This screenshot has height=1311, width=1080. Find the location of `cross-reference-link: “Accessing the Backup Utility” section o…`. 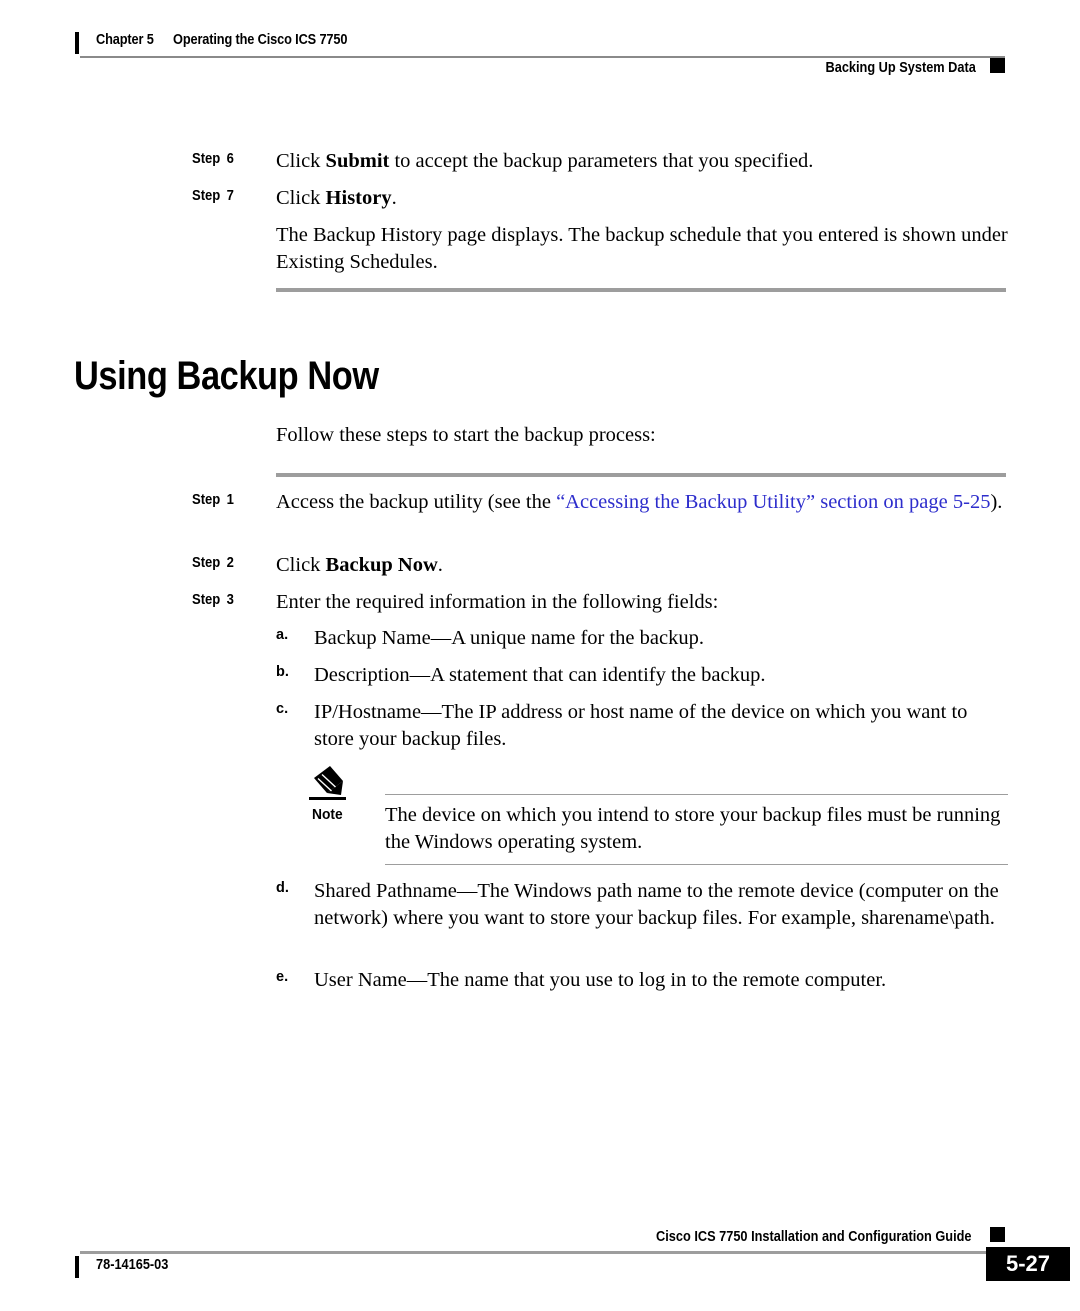

cross-reference-link: “Accessing the Backup Utility” section o… is located at coordinates (773, 502).